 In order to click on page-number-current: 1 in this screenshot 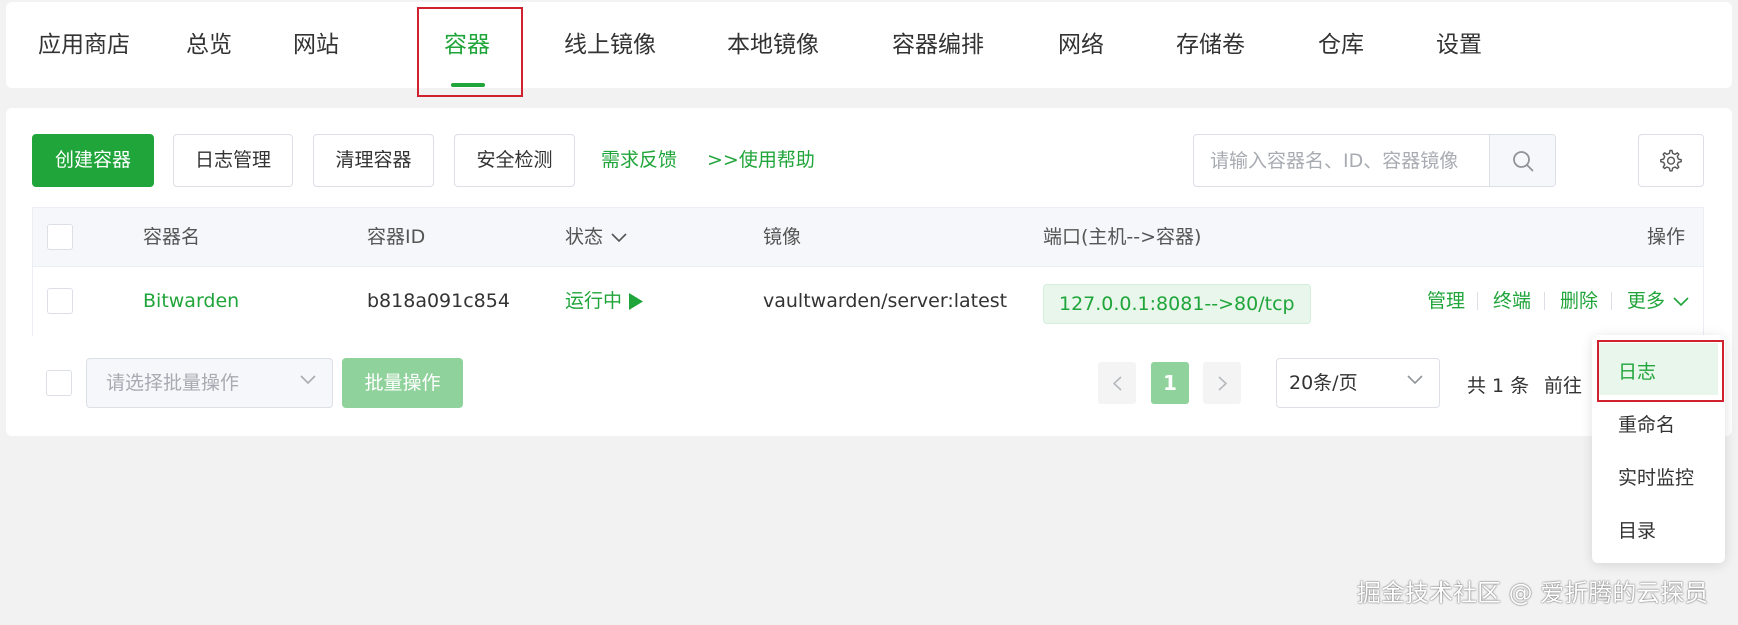, I will do `click(1170, 383)`.